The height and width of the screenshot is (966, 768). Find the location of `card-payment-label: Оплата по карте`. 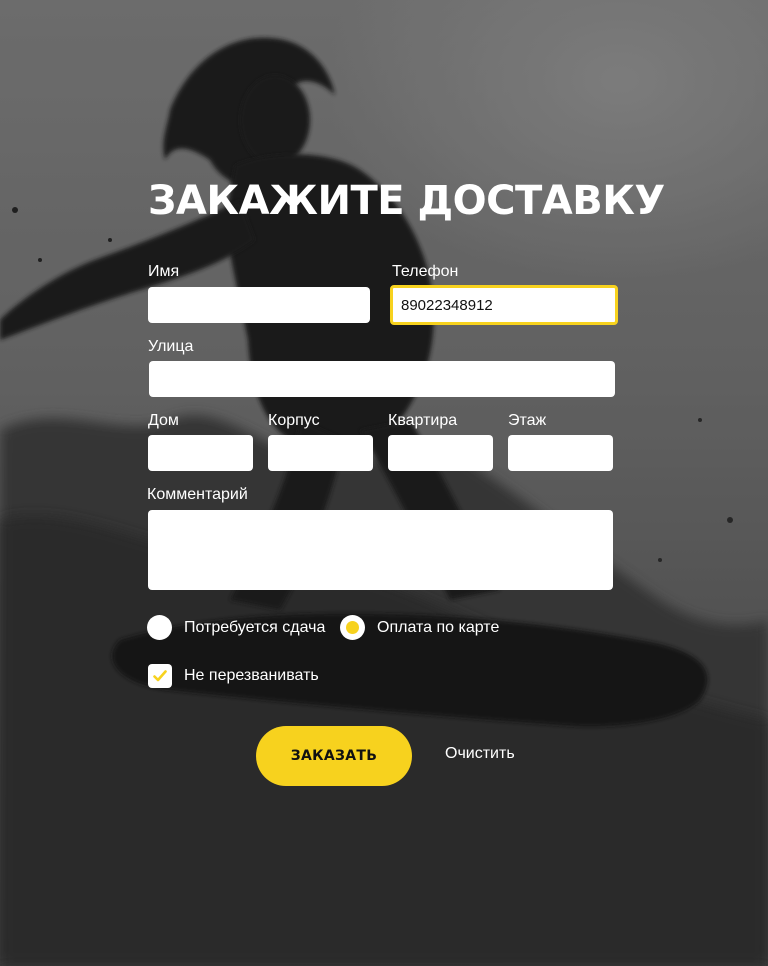

card-payment-label: Оплата по карте is located at coordinates (438, 627).